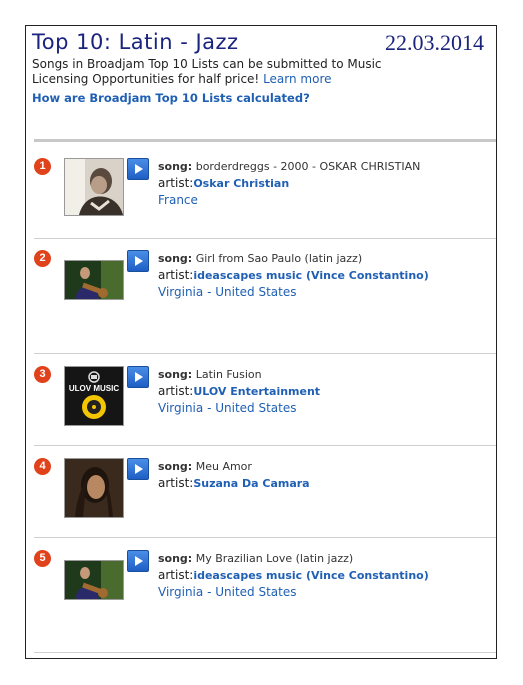 This screenshot has height=685, width=523. Describe the element at coordinates (94, 396) in the screenshot. I see `artist-thumbnail: ULOV MUSIC` at that location.